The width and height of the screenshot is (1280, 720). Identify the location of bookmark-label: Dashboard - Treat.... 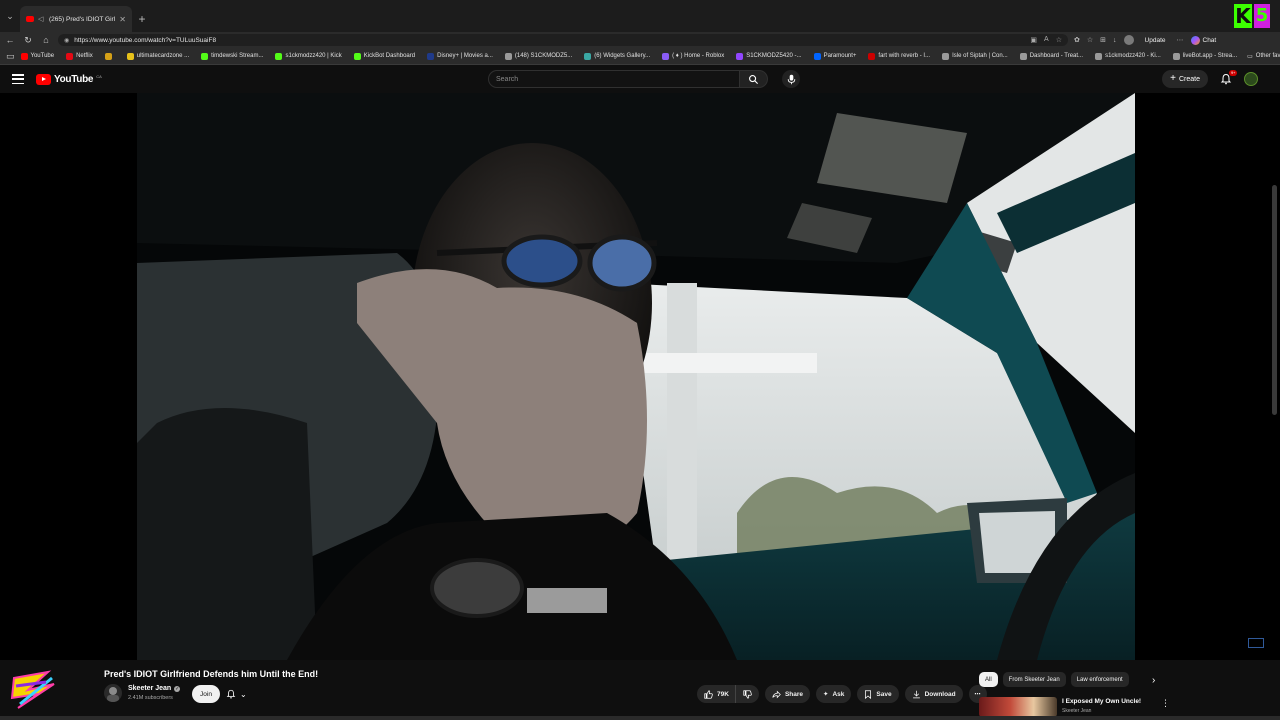
(1056, 56).